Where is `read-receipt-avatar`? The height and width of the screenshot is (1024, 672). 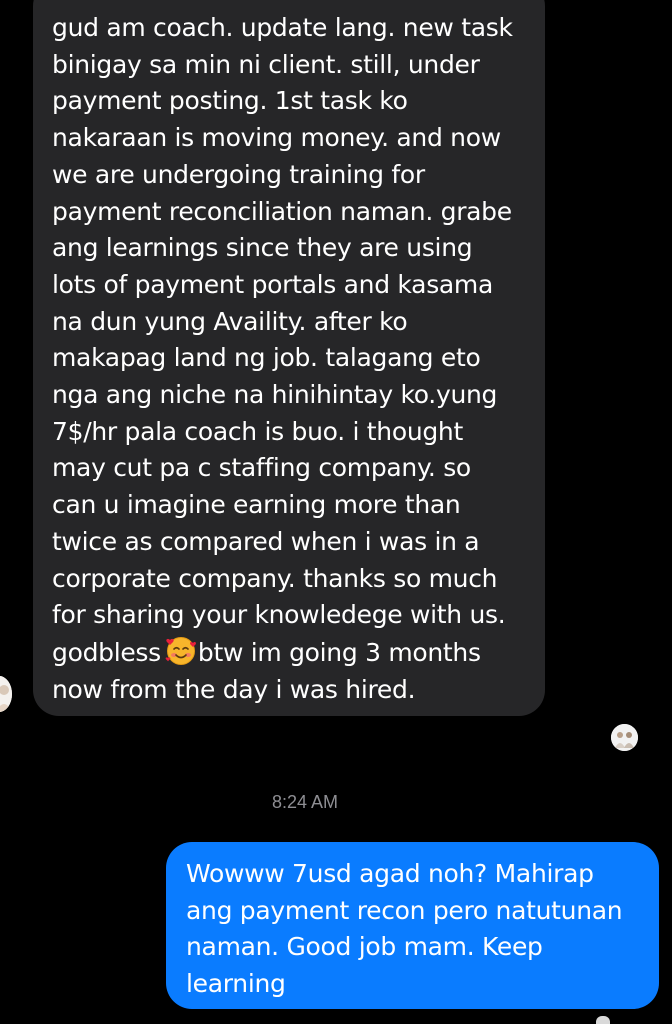
read-receipt-avatar is located at coordinates (624, 737).